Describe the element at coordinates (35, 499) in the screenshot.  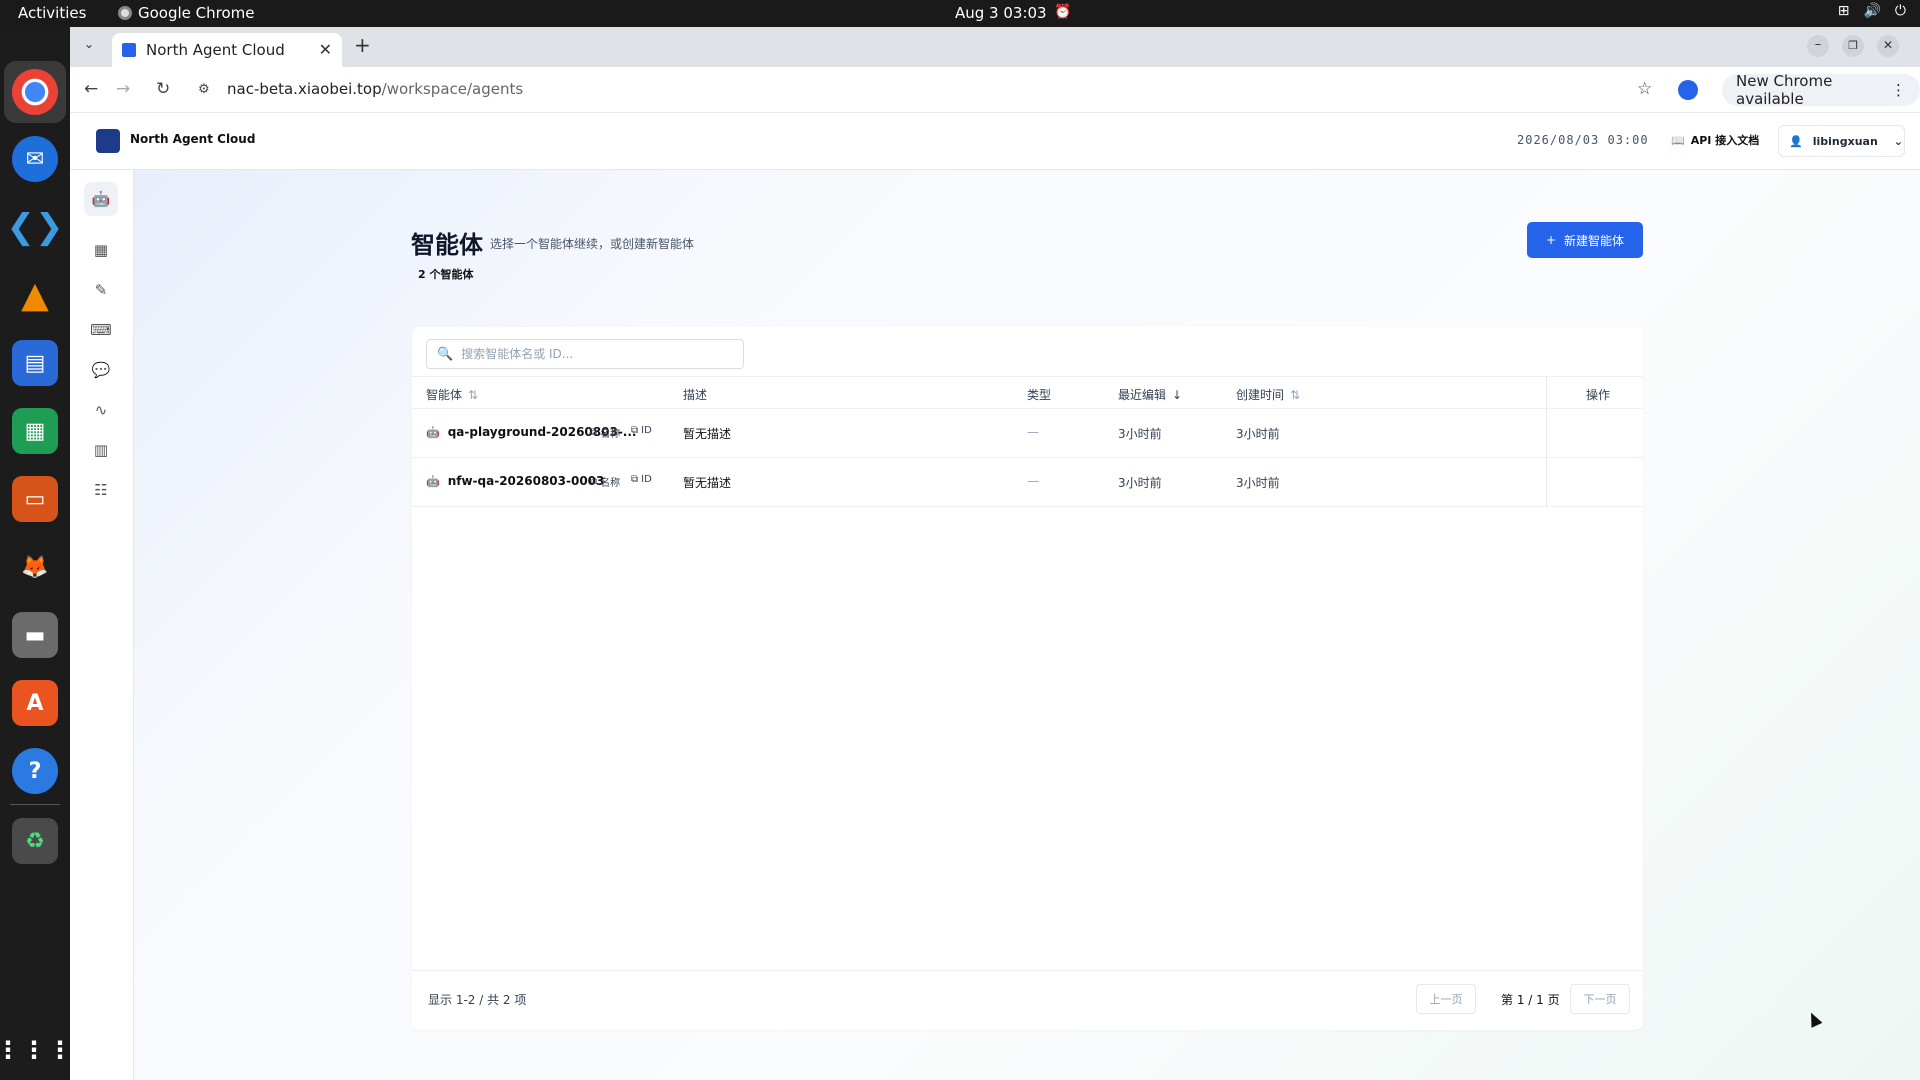
I see `impress-icon: ▭` at that location.